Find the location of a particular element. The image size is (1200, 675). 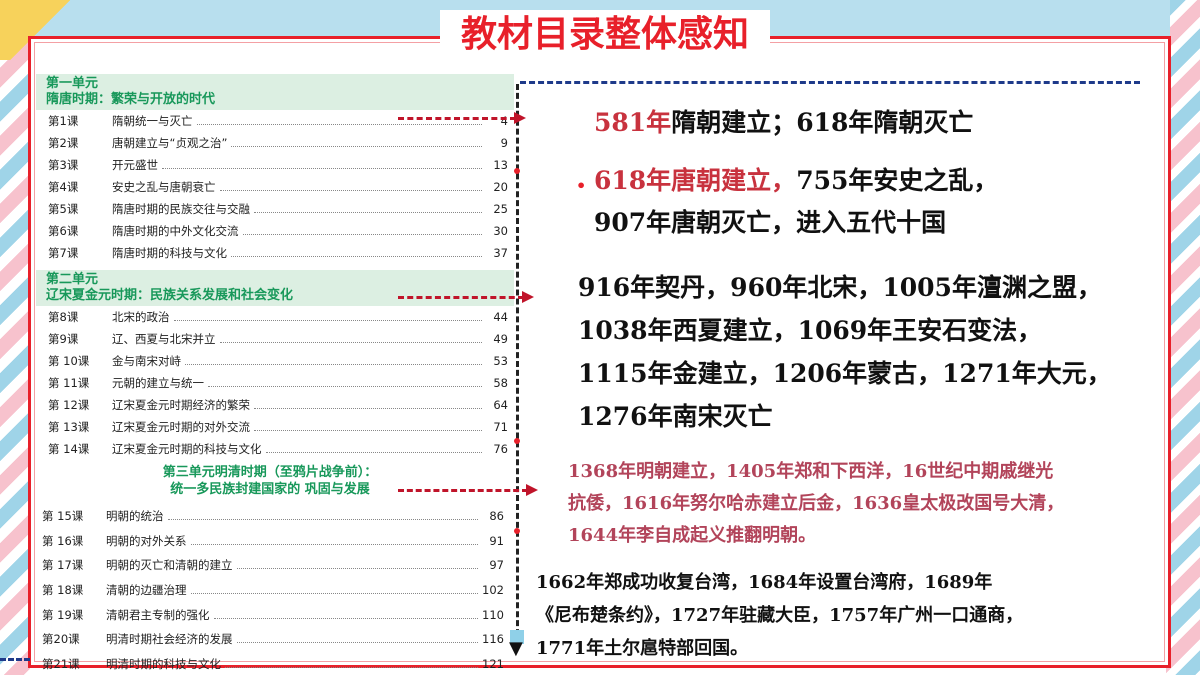

lesson-number: 第 10课 is located at coordinates (69, 361).